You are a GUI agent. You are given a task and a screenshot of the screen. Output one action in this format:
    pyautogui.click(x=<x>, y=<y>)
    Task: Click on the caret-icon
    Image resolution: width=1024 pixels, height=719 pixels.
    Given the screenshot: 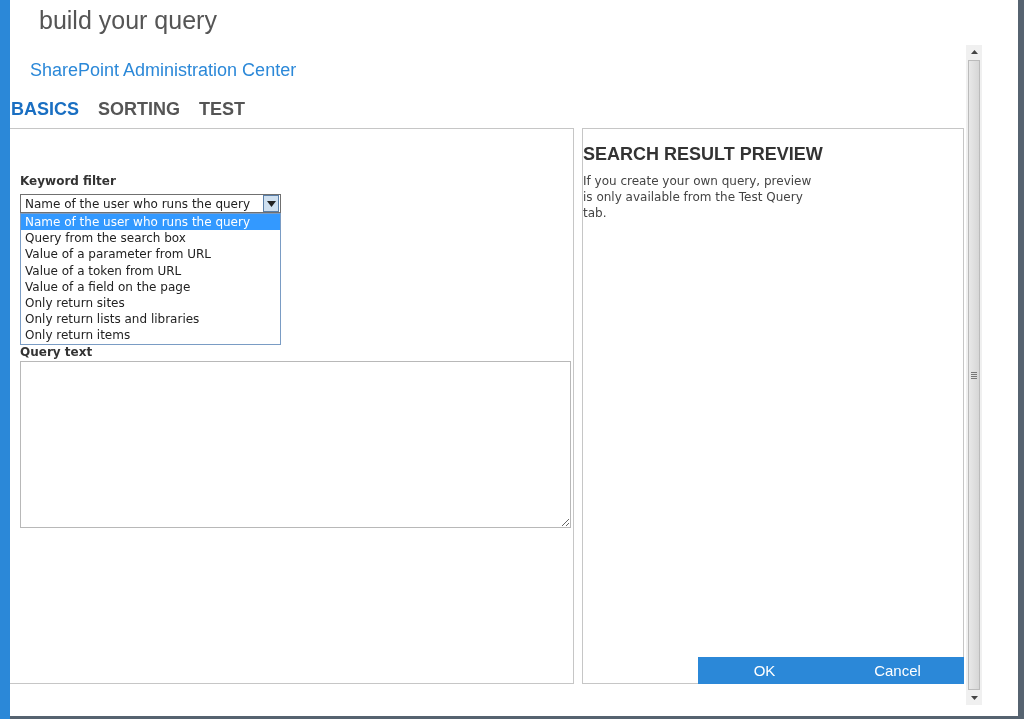 What is the action you would take?
    pyautogui.click(x=271, y=203)
    